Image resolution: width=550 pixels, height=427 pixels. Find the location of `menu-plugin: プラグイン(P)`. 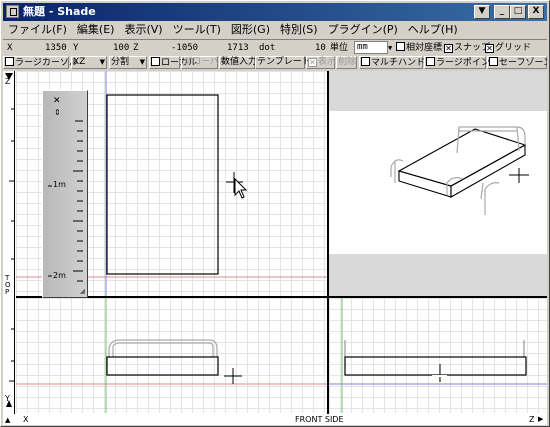

menu-plugin: プラグイン(P) is located at coordinates (363, 30).